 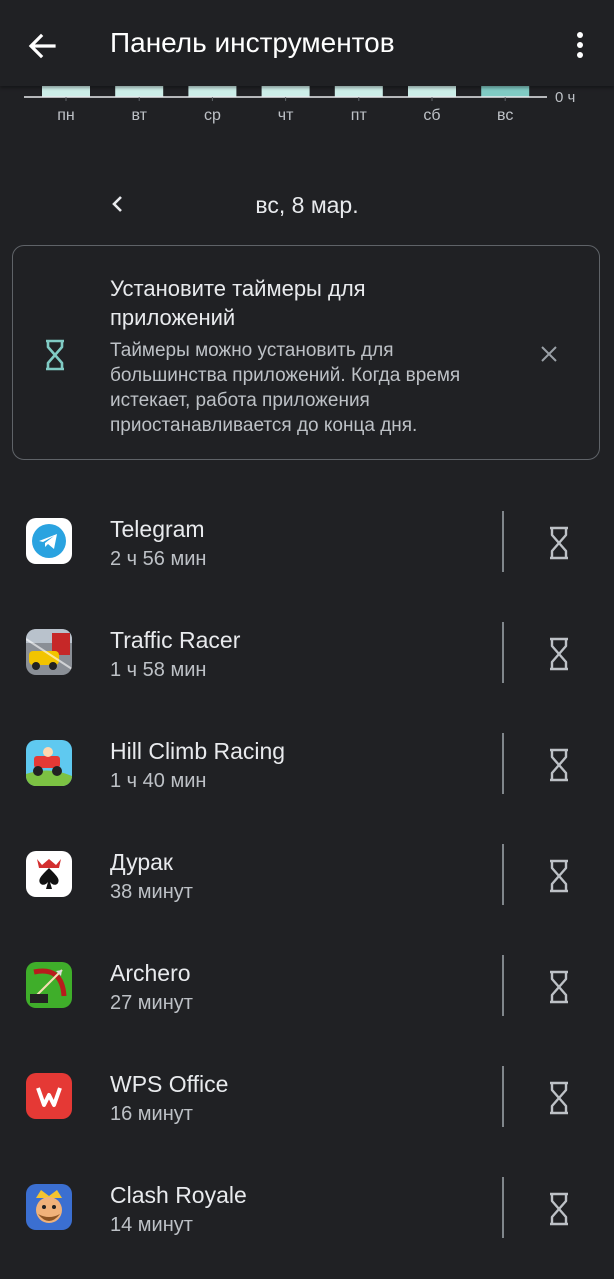 What do you see at coordinates (307, 986) in the screenshot?
I see `list-item: Archero 27 минут` at bounding box center [307, 986].